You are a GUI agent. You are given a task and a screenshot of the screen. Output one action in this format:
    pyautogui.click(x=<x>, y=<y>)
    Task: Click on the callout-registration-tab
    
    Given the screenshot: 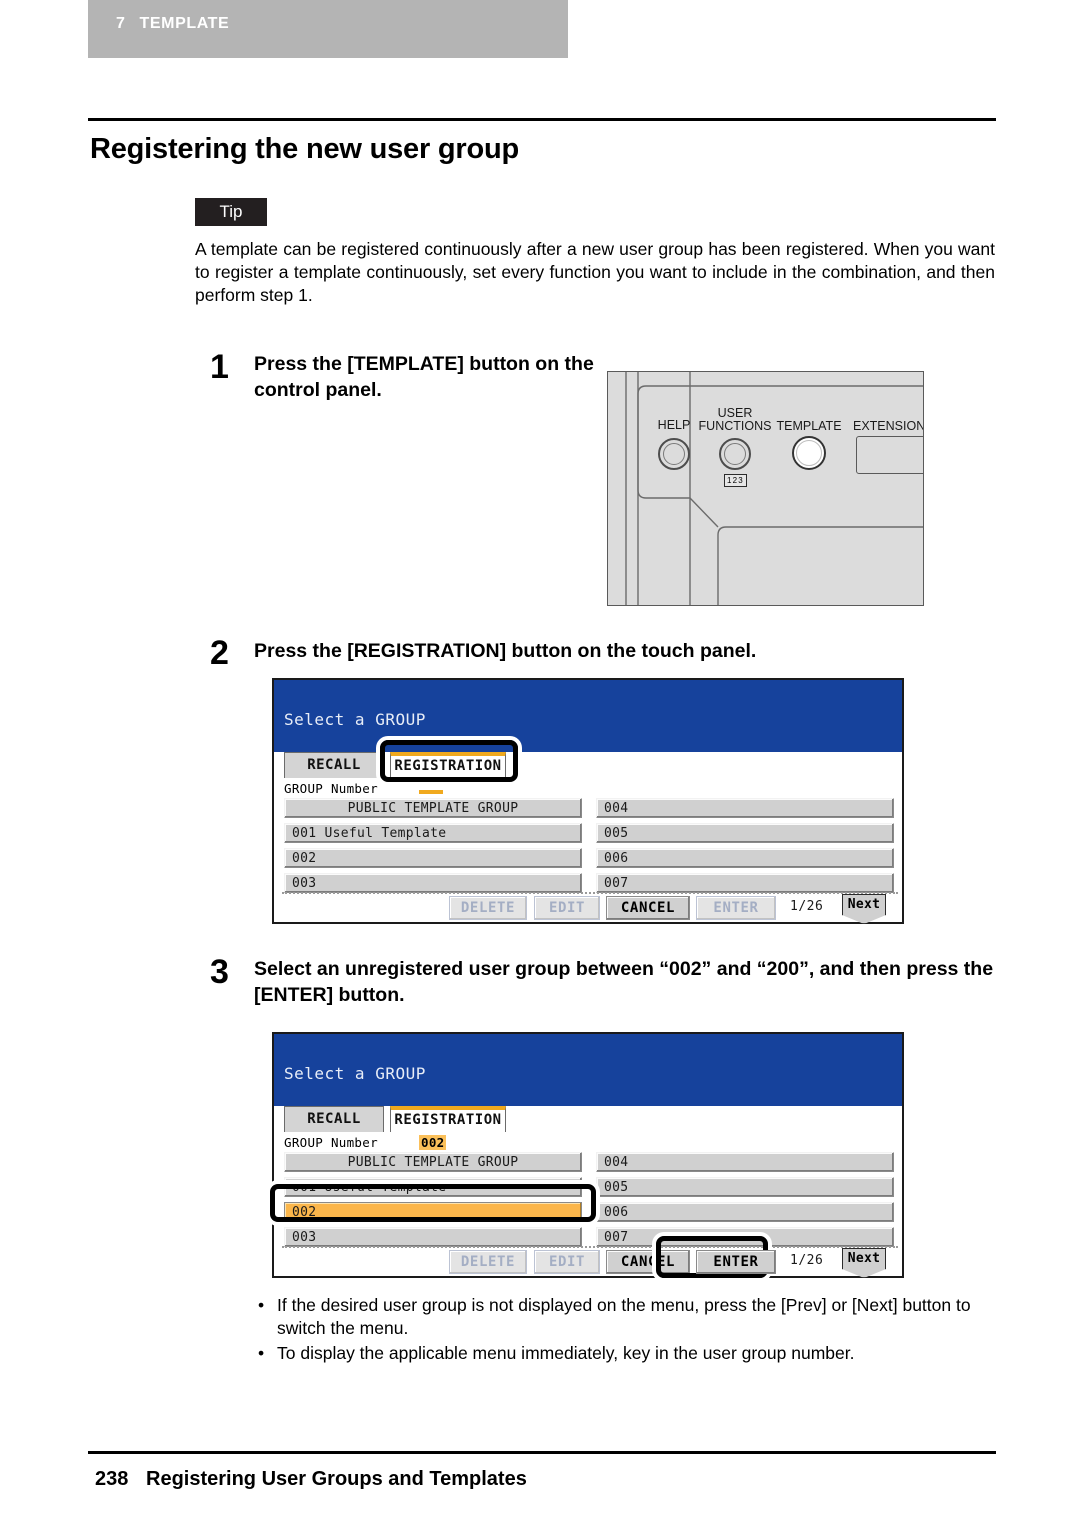 What is the action you would take?
    pyautogui.click(x=449, y=761)
    